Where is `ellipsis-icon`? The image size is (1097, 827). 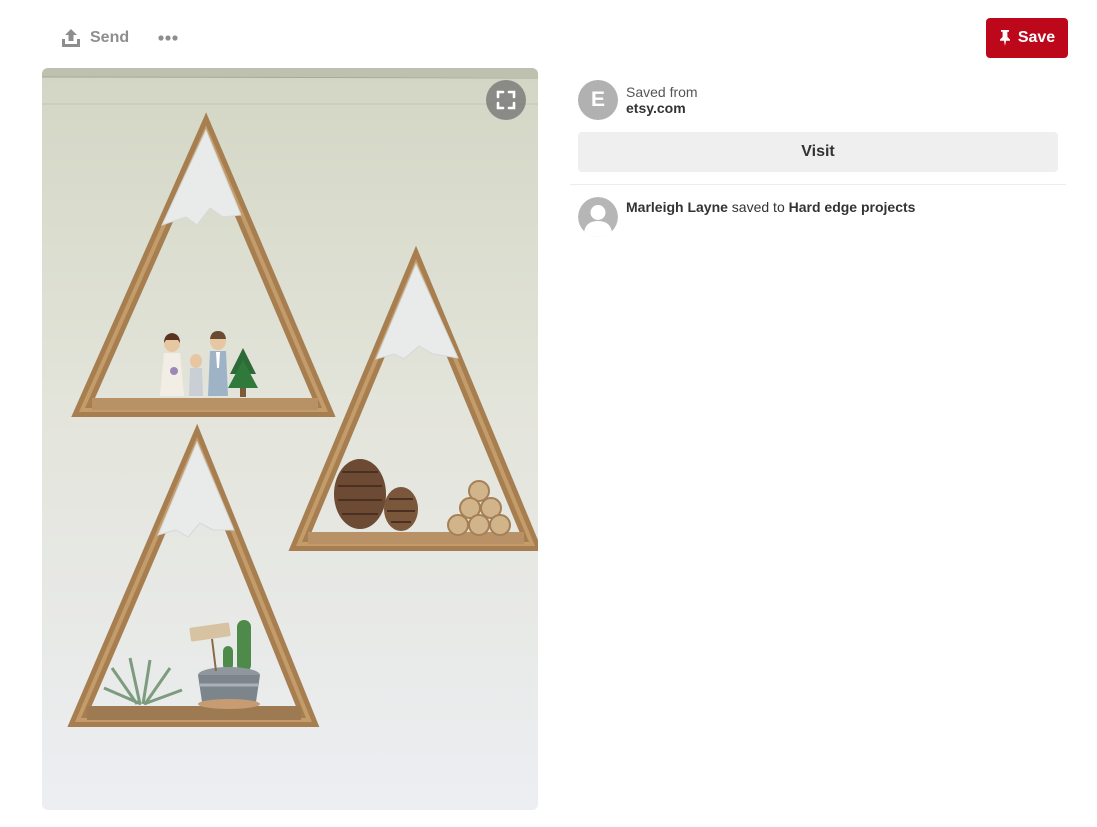 ellipsis-icon is located at coordinates (169, 38).